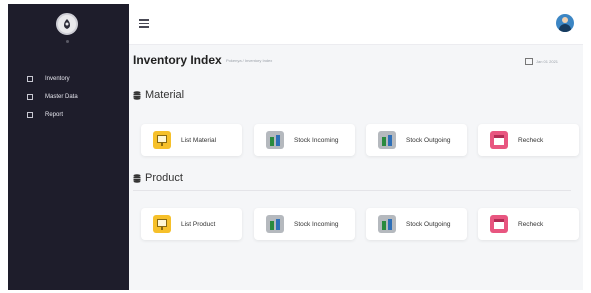 This screenshot has height=293, width=591. I want to click on date-text: Jan 01 2021, so click(547, 61).